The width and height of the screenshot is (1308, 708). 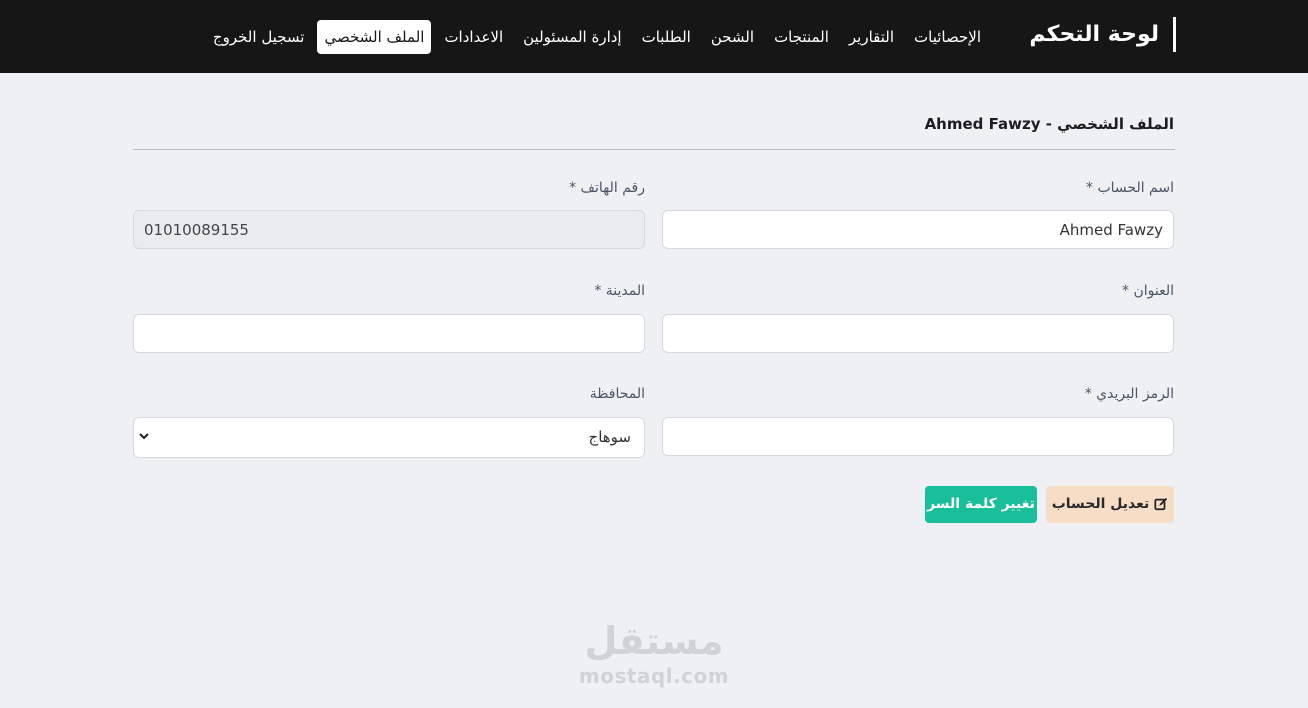 What do you see at coordinates (389, 229) in the screenshot?
I see `phone-input` at bounding box center [389, 229].